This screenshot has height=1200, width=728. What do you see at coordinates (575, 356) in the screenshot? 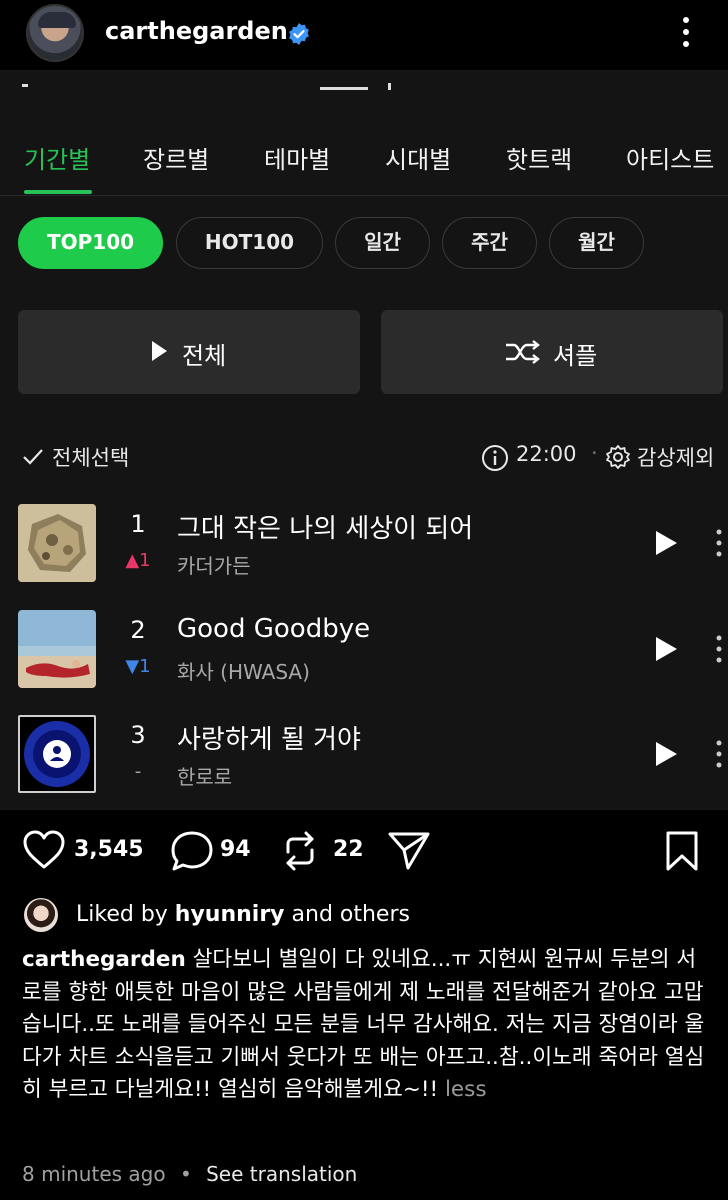
I see `shuffle-label: 셔플` at bounding box center [575, 356].